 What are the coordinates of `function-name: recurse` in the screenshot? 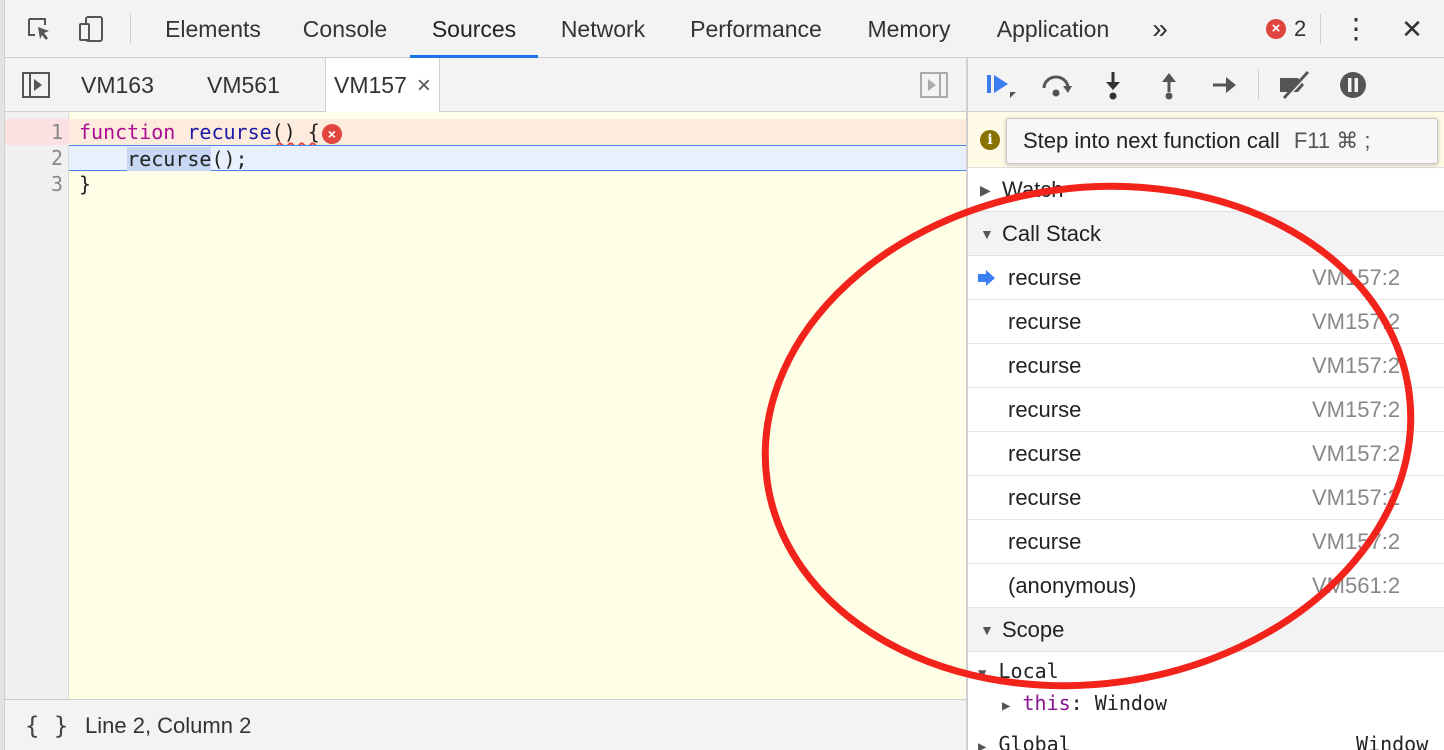 It's located at (229, 132).